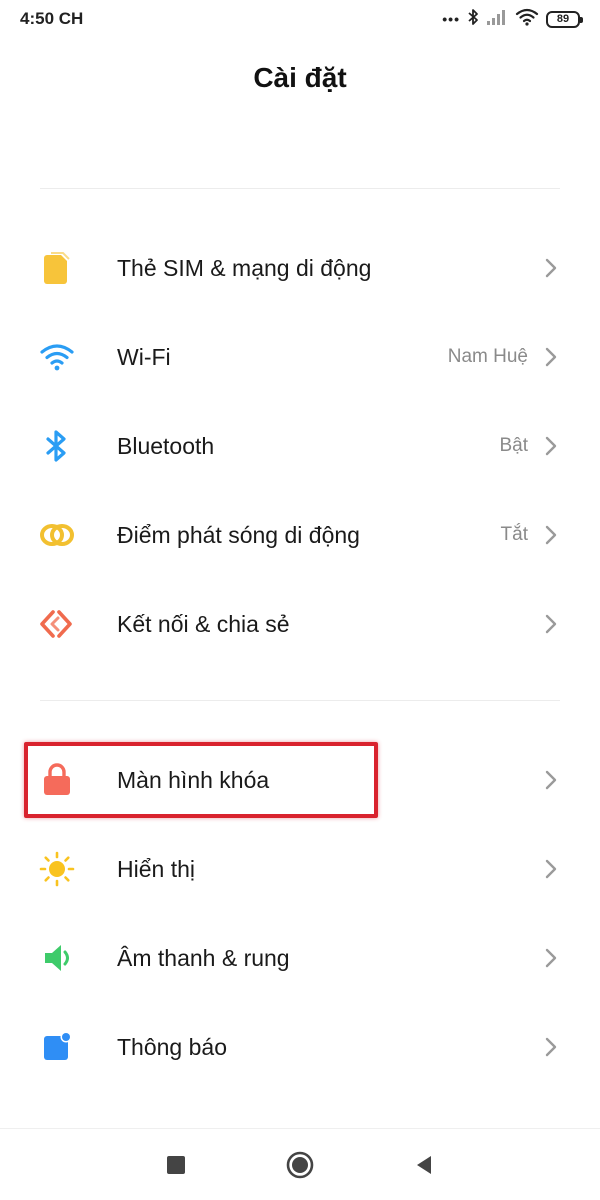  What do you see at coordinates (300, 869) in the screenshot?
I see `settings-item-display: Hiển thị` at bounding box center [300, 869].